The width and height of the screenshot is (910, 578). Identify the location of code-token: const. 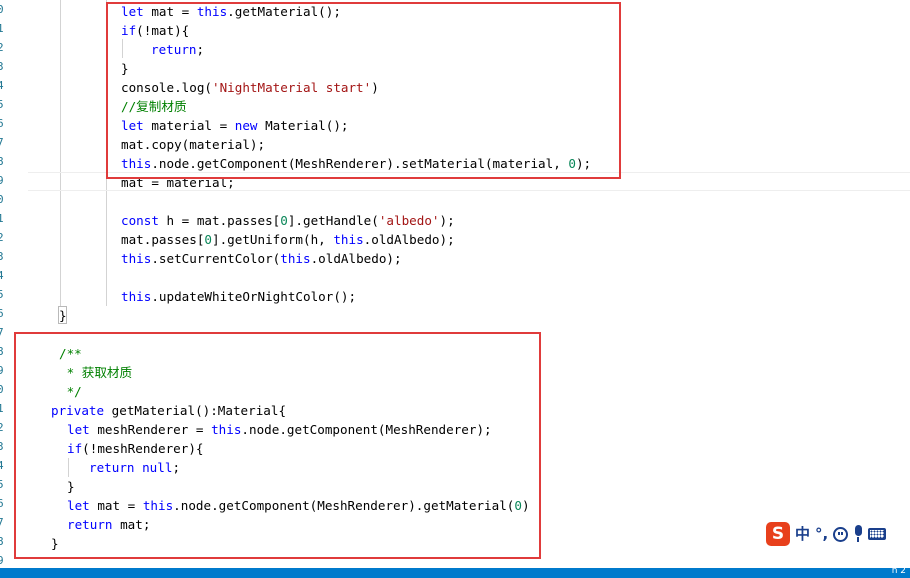
(140, 220).